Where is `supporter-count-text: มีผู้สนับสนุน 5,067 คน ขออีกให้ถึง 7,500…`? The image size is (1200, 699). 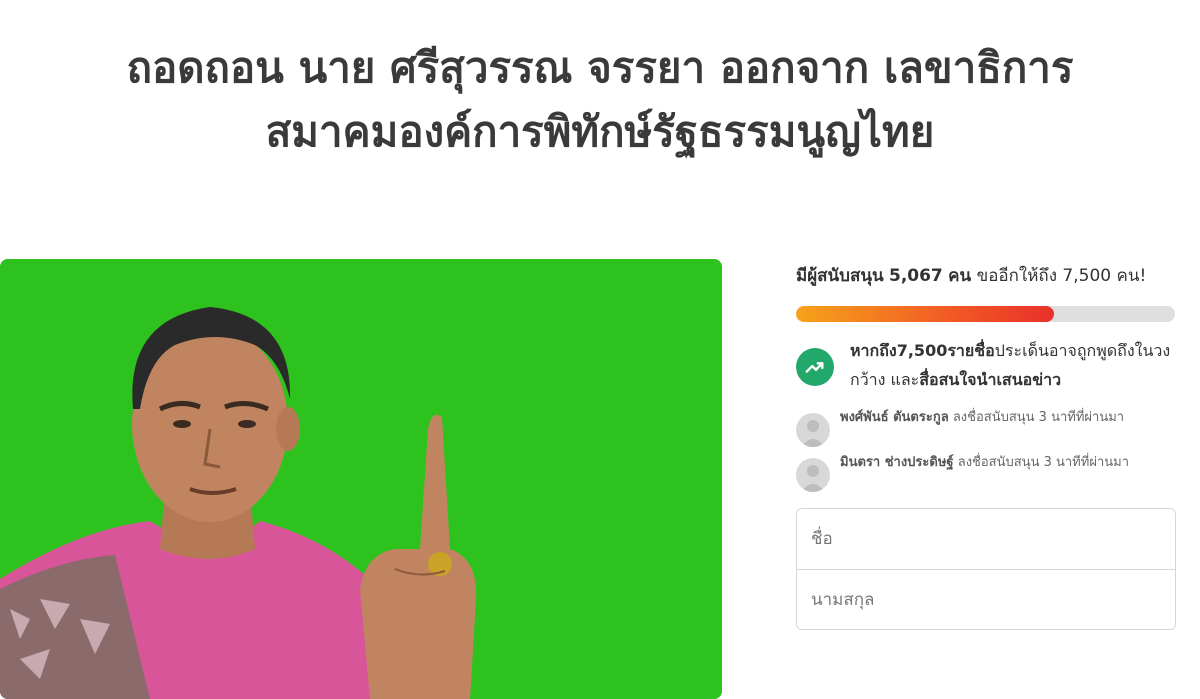 supporter-count-text: มีผู้สนับสนุน 5,067 คน ขออีกให้ถึง 7,500… is located at coordinates (986, 276).